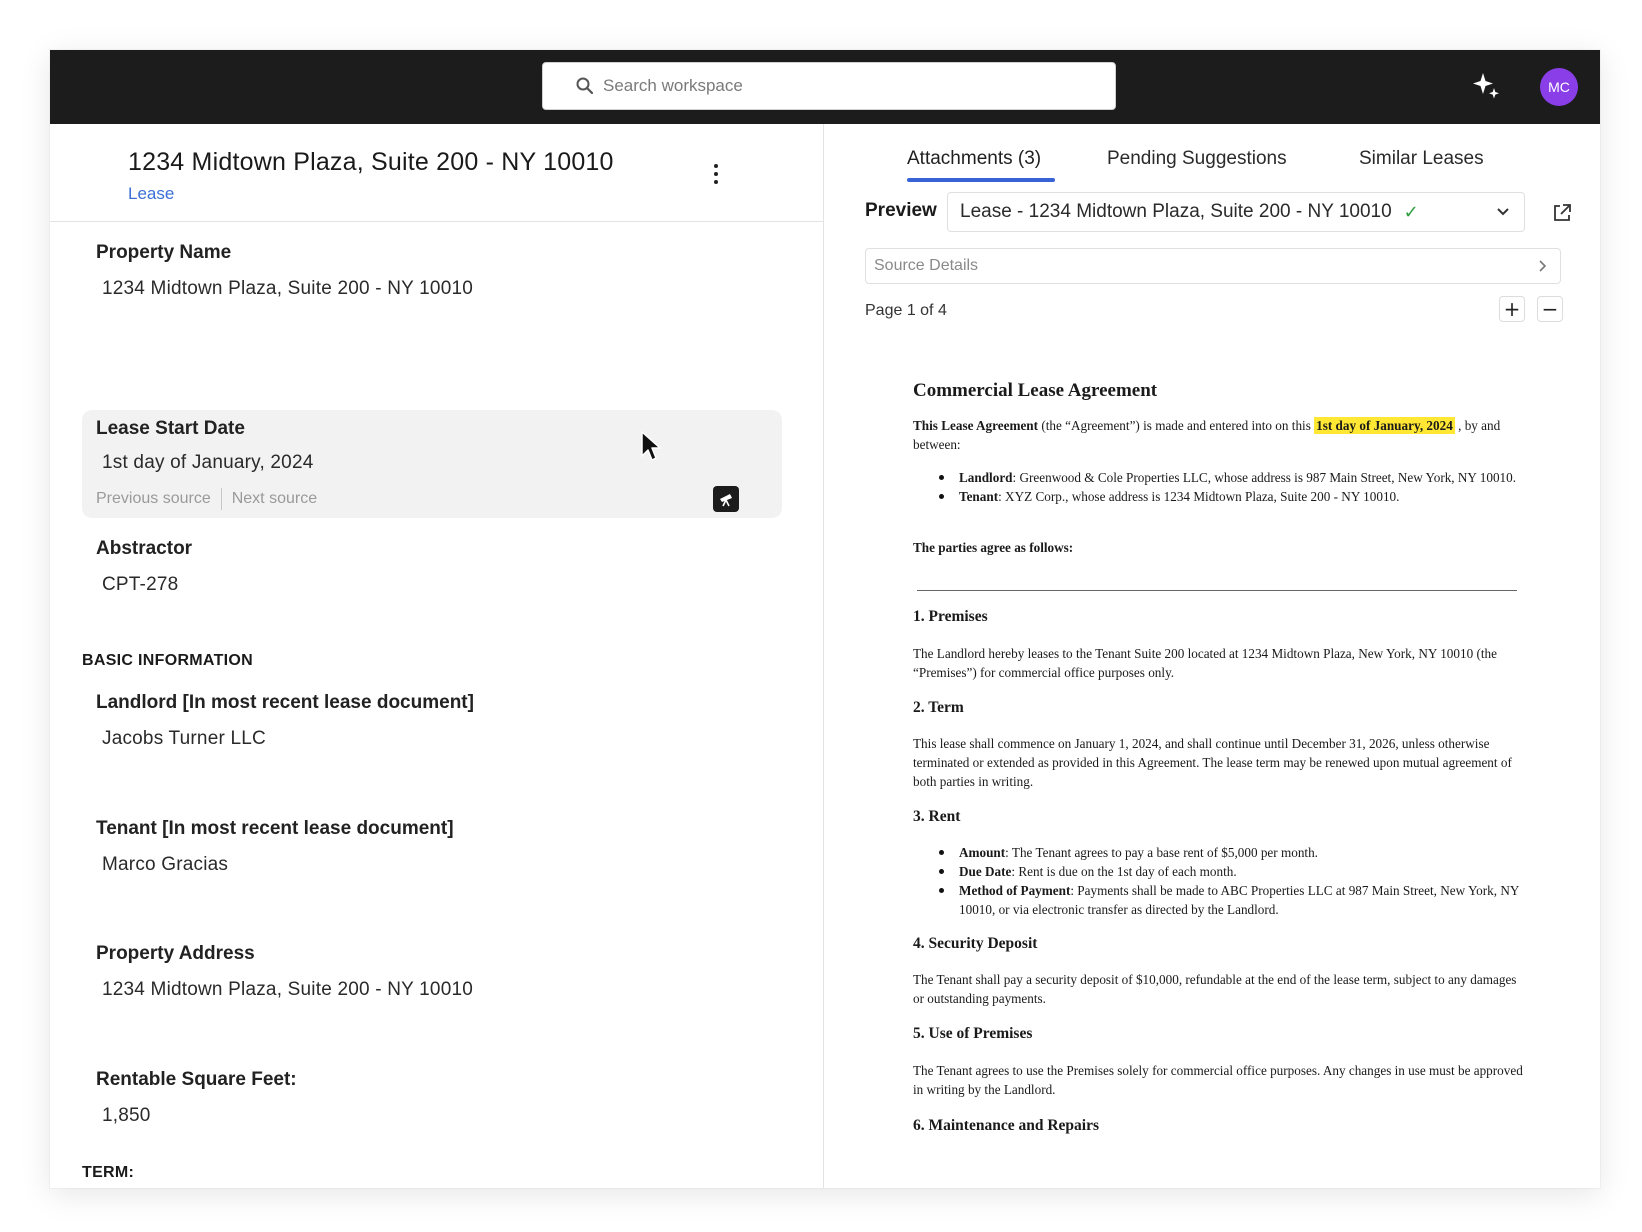 This screenshot has width=1642, height=1232. Describe the element at coordinates (1035, 390) in the screenshot. I see `document-title: Commercial Lease Agreement` at that location.